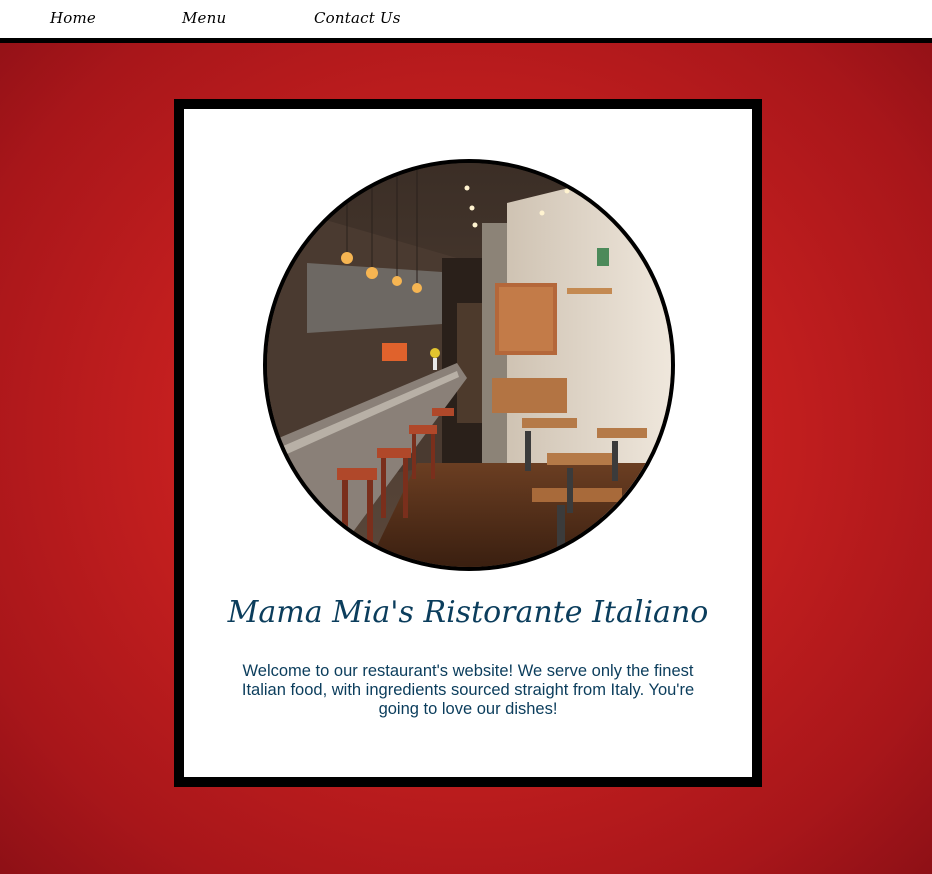 The width and height of the screenshot is (932, 874). Describe the element at coordinates (357, 18) in the screenshot. I see `nav-contact-link: Contact Us` at that location.